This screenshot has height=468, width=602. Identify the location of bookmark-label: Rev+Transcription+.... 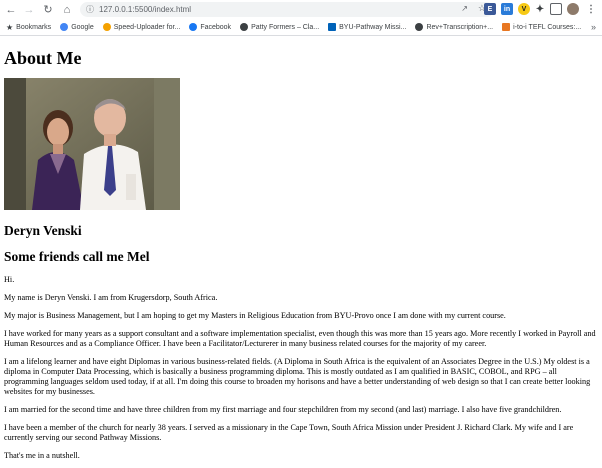
(460, 27).